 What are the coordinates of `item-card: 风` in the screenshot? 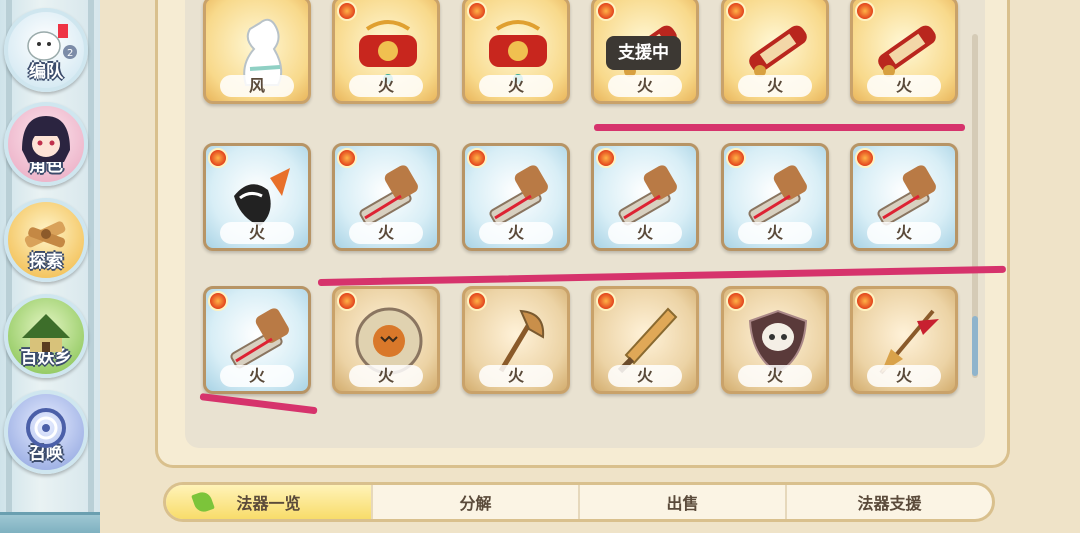 It's located at (257, 52).